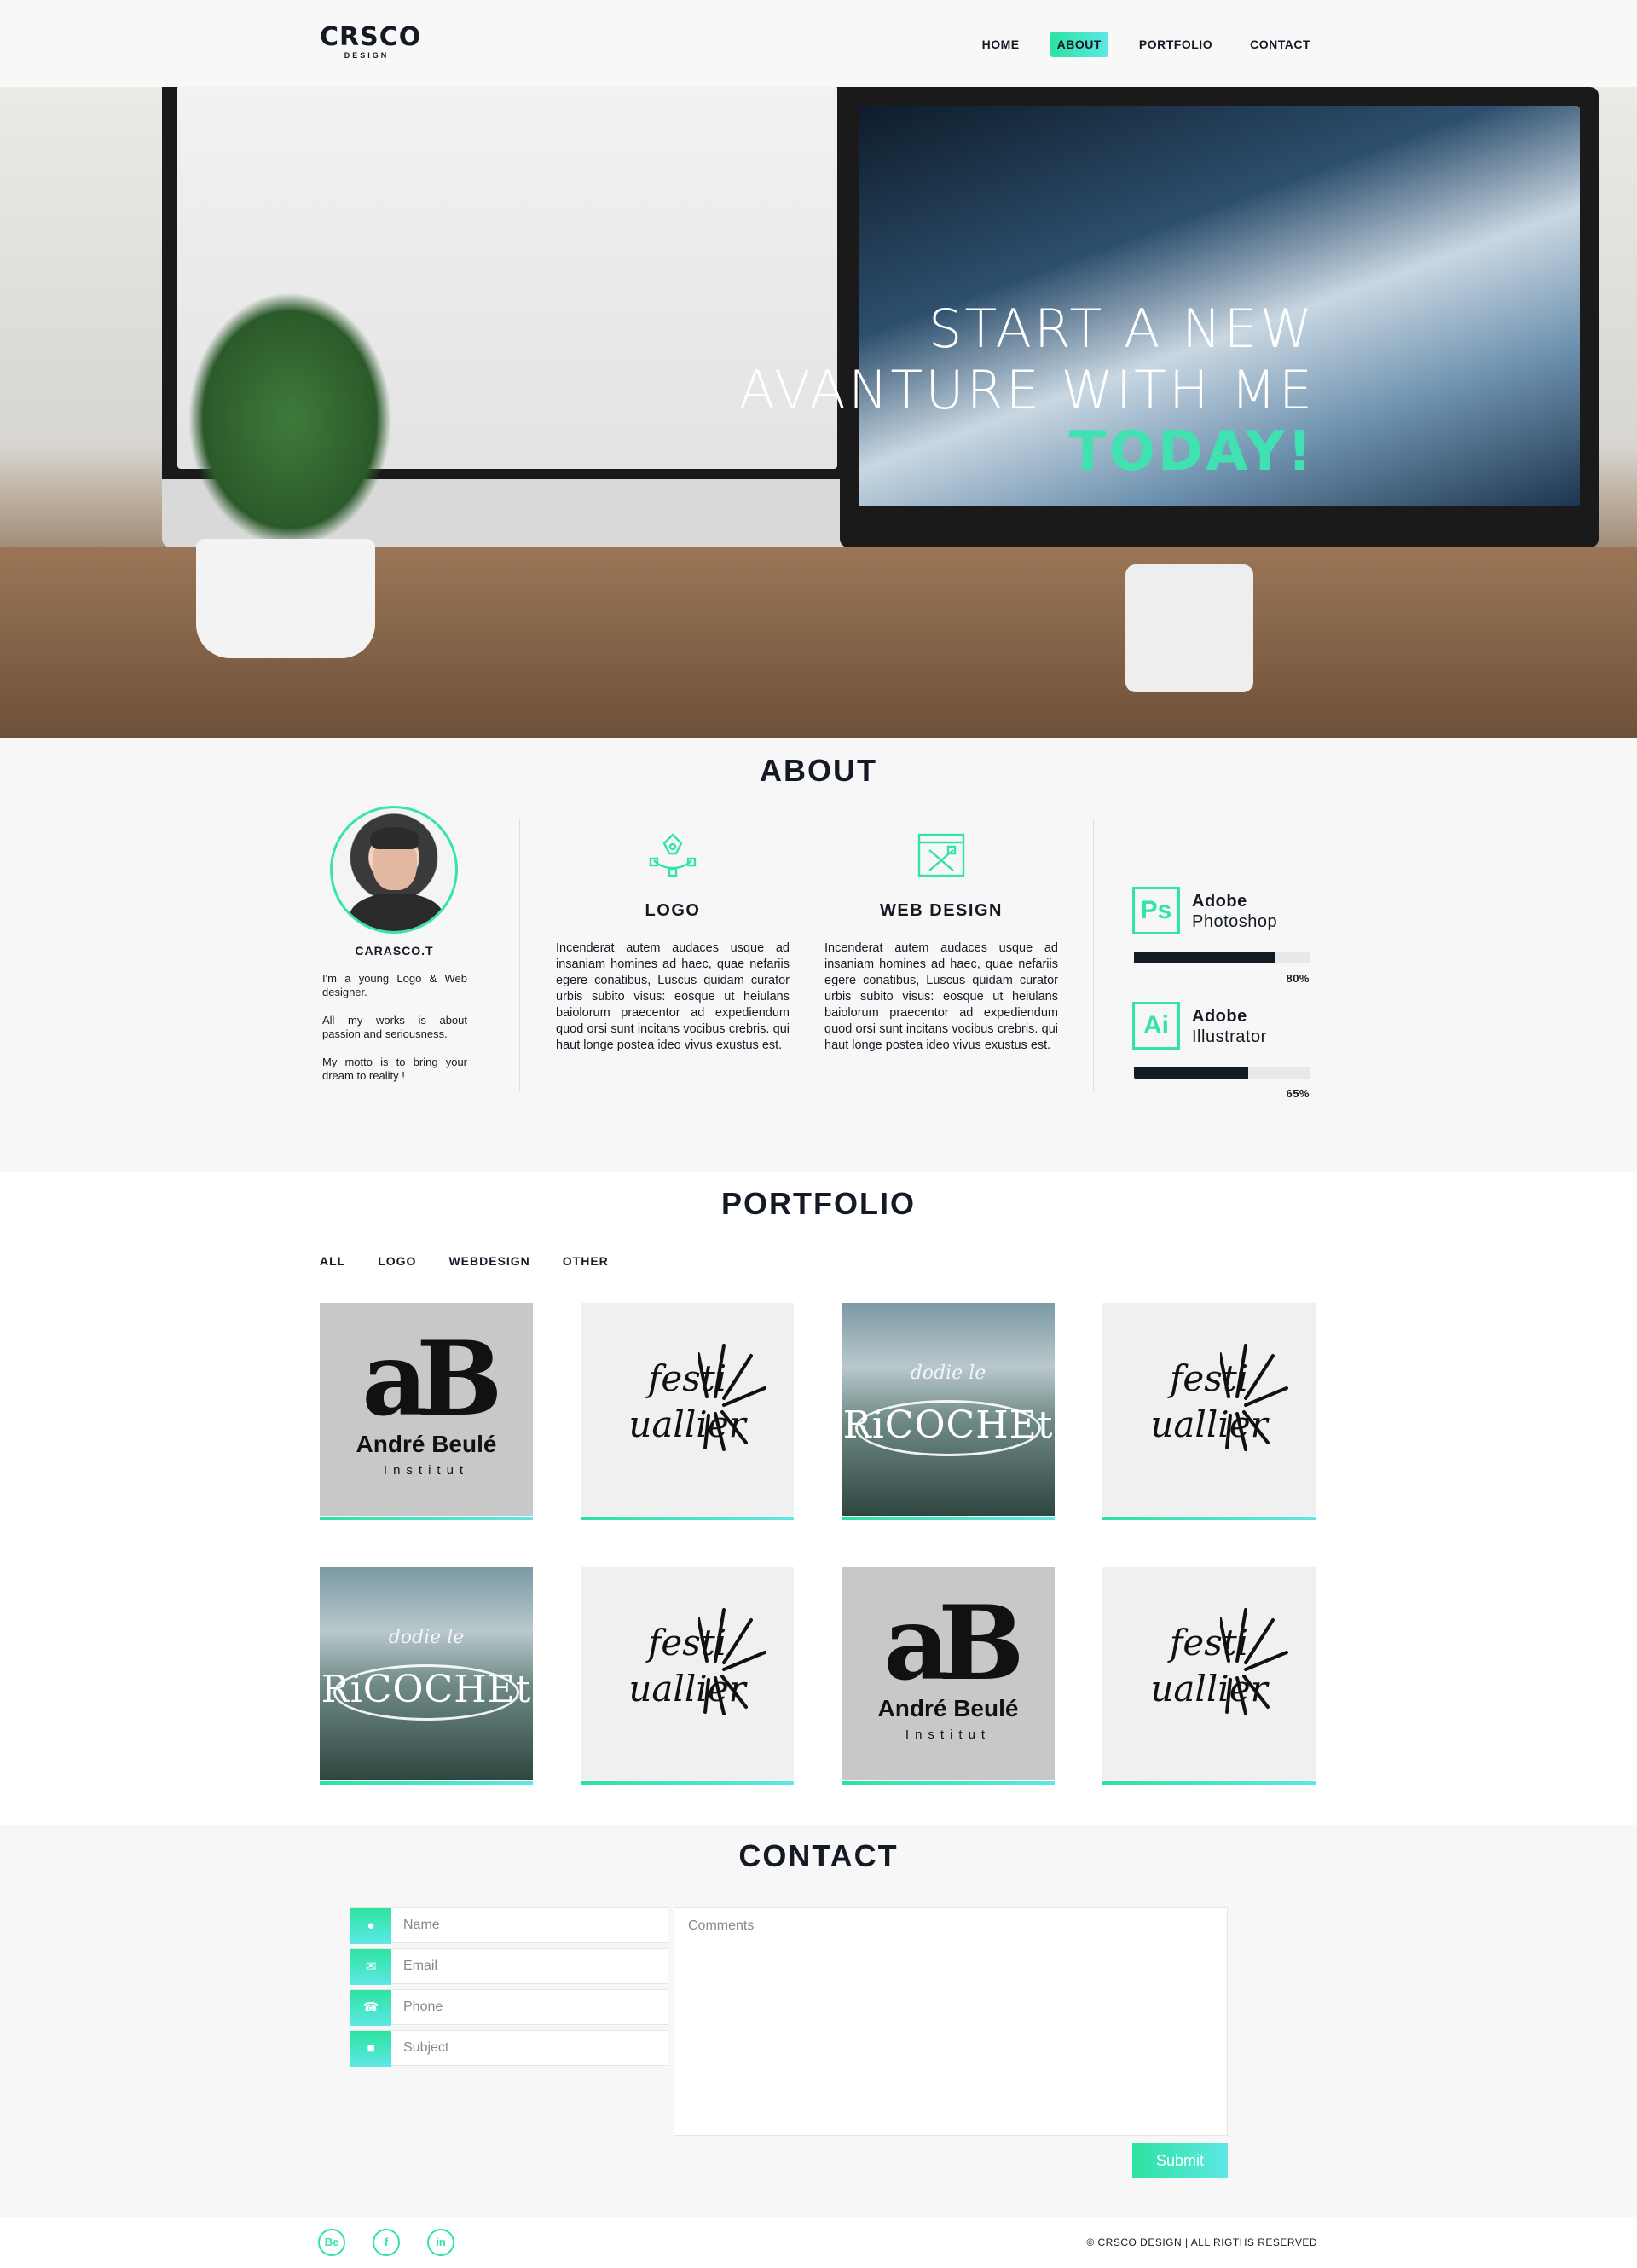 This screenshot has width=1637, height=2268. Describe the element at coordinates (818, 1856) in the screenshot. I see `contact-title: CONTACT` at that location.